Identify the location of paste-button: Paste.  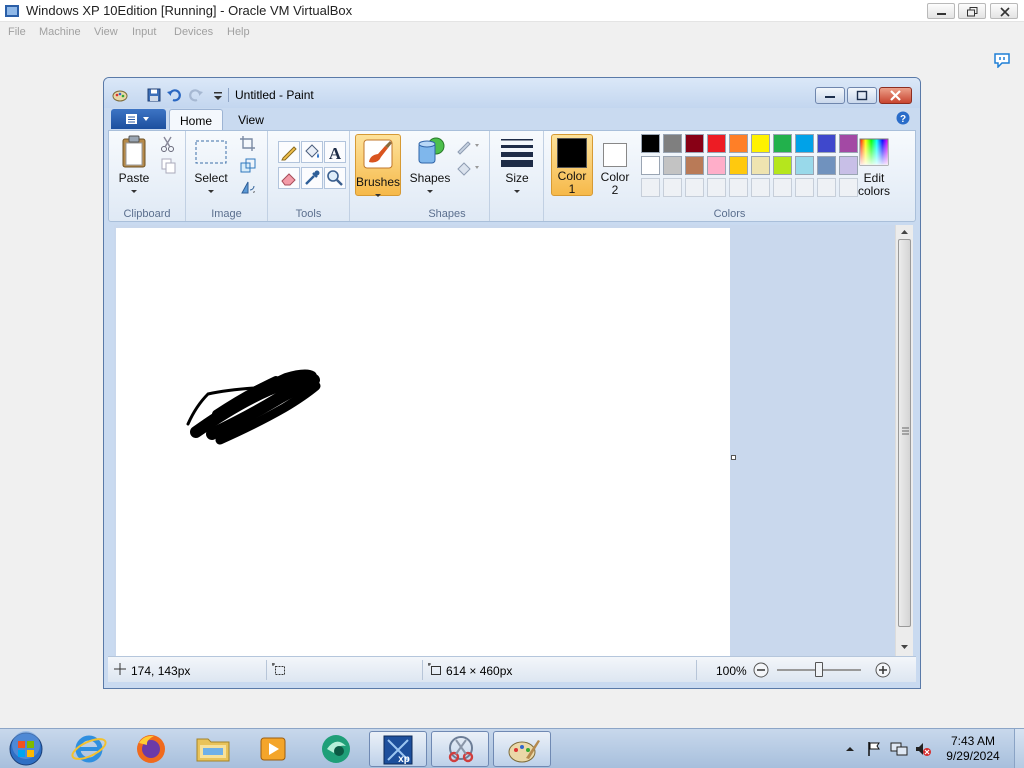
(134, 166).